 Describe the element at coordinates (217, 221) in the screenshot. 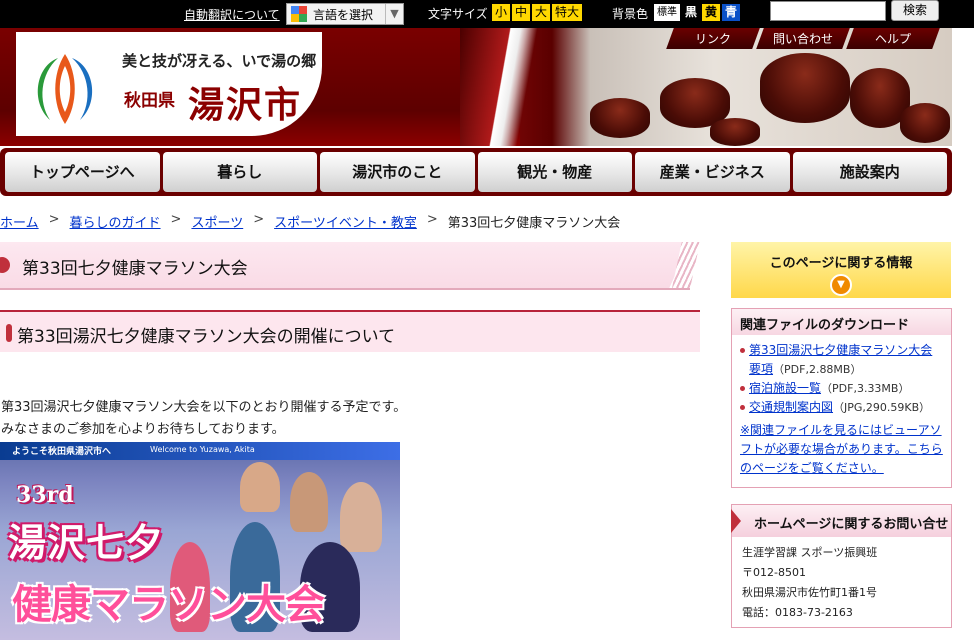

I see `breadcrumb-sports: スポーツ` at that location.